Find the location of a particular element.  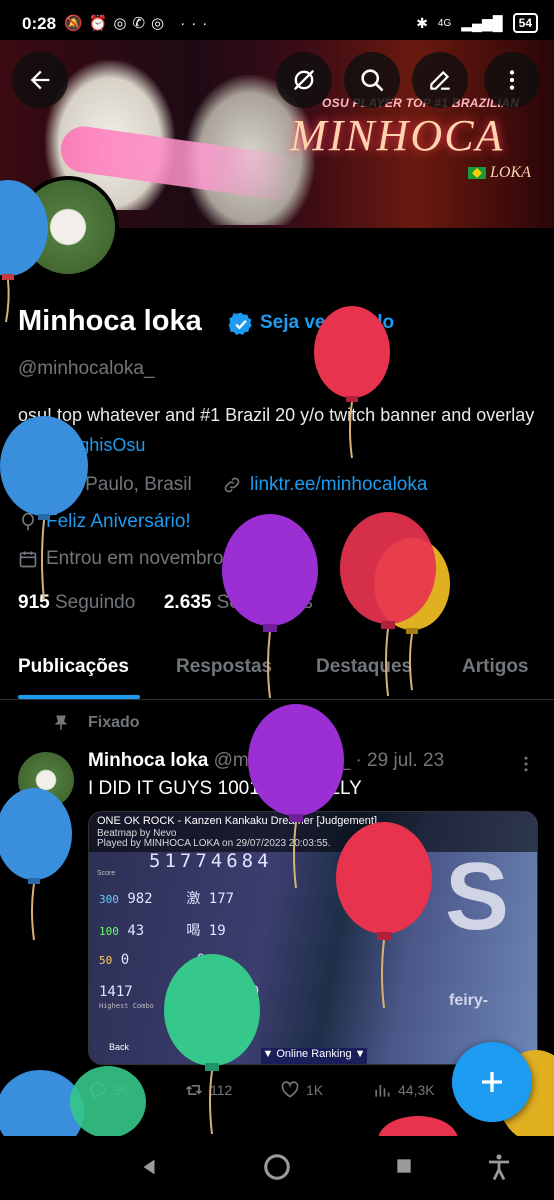

more-vertical-icon is located at coordinates (512, 80).